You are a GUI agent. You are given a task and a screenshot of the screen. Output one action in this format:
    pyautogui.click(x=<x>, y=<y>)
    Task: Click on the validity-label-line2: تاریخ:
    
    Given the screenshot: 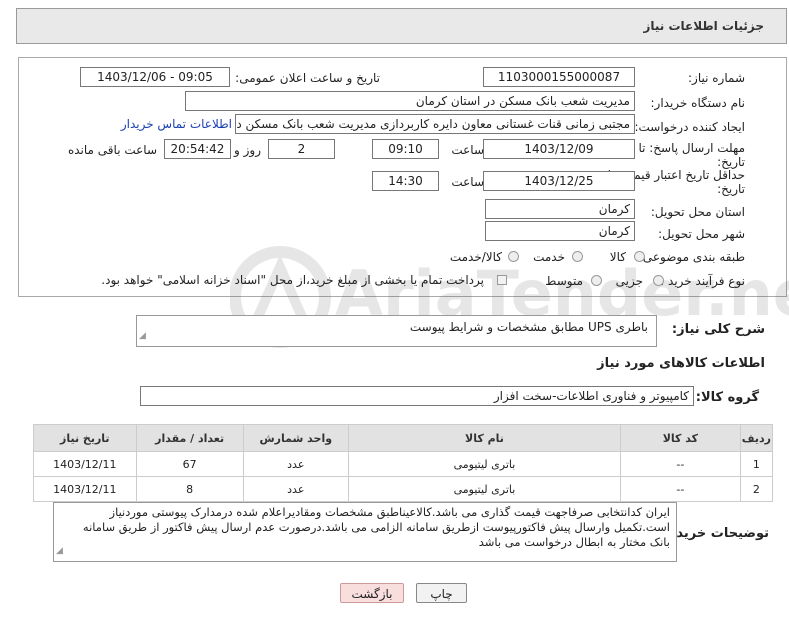 What is the action you would take?
    pyautogui.click(x=731, y=189)
    